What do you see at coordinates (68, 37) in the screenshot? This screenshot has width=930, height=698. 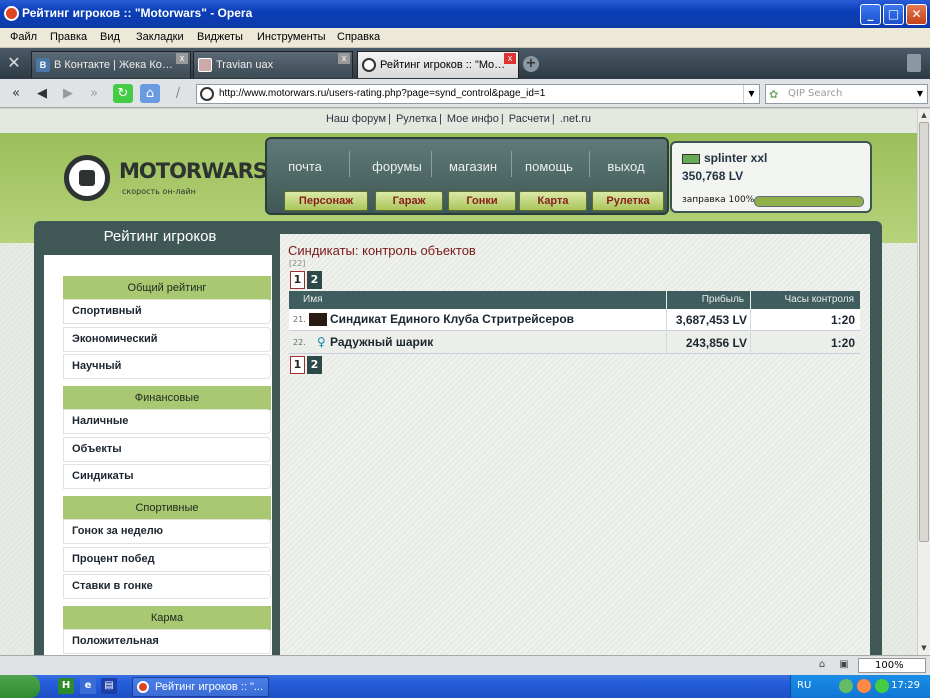 I see `menu-edit: Правка` at bounding box center [68, 37].